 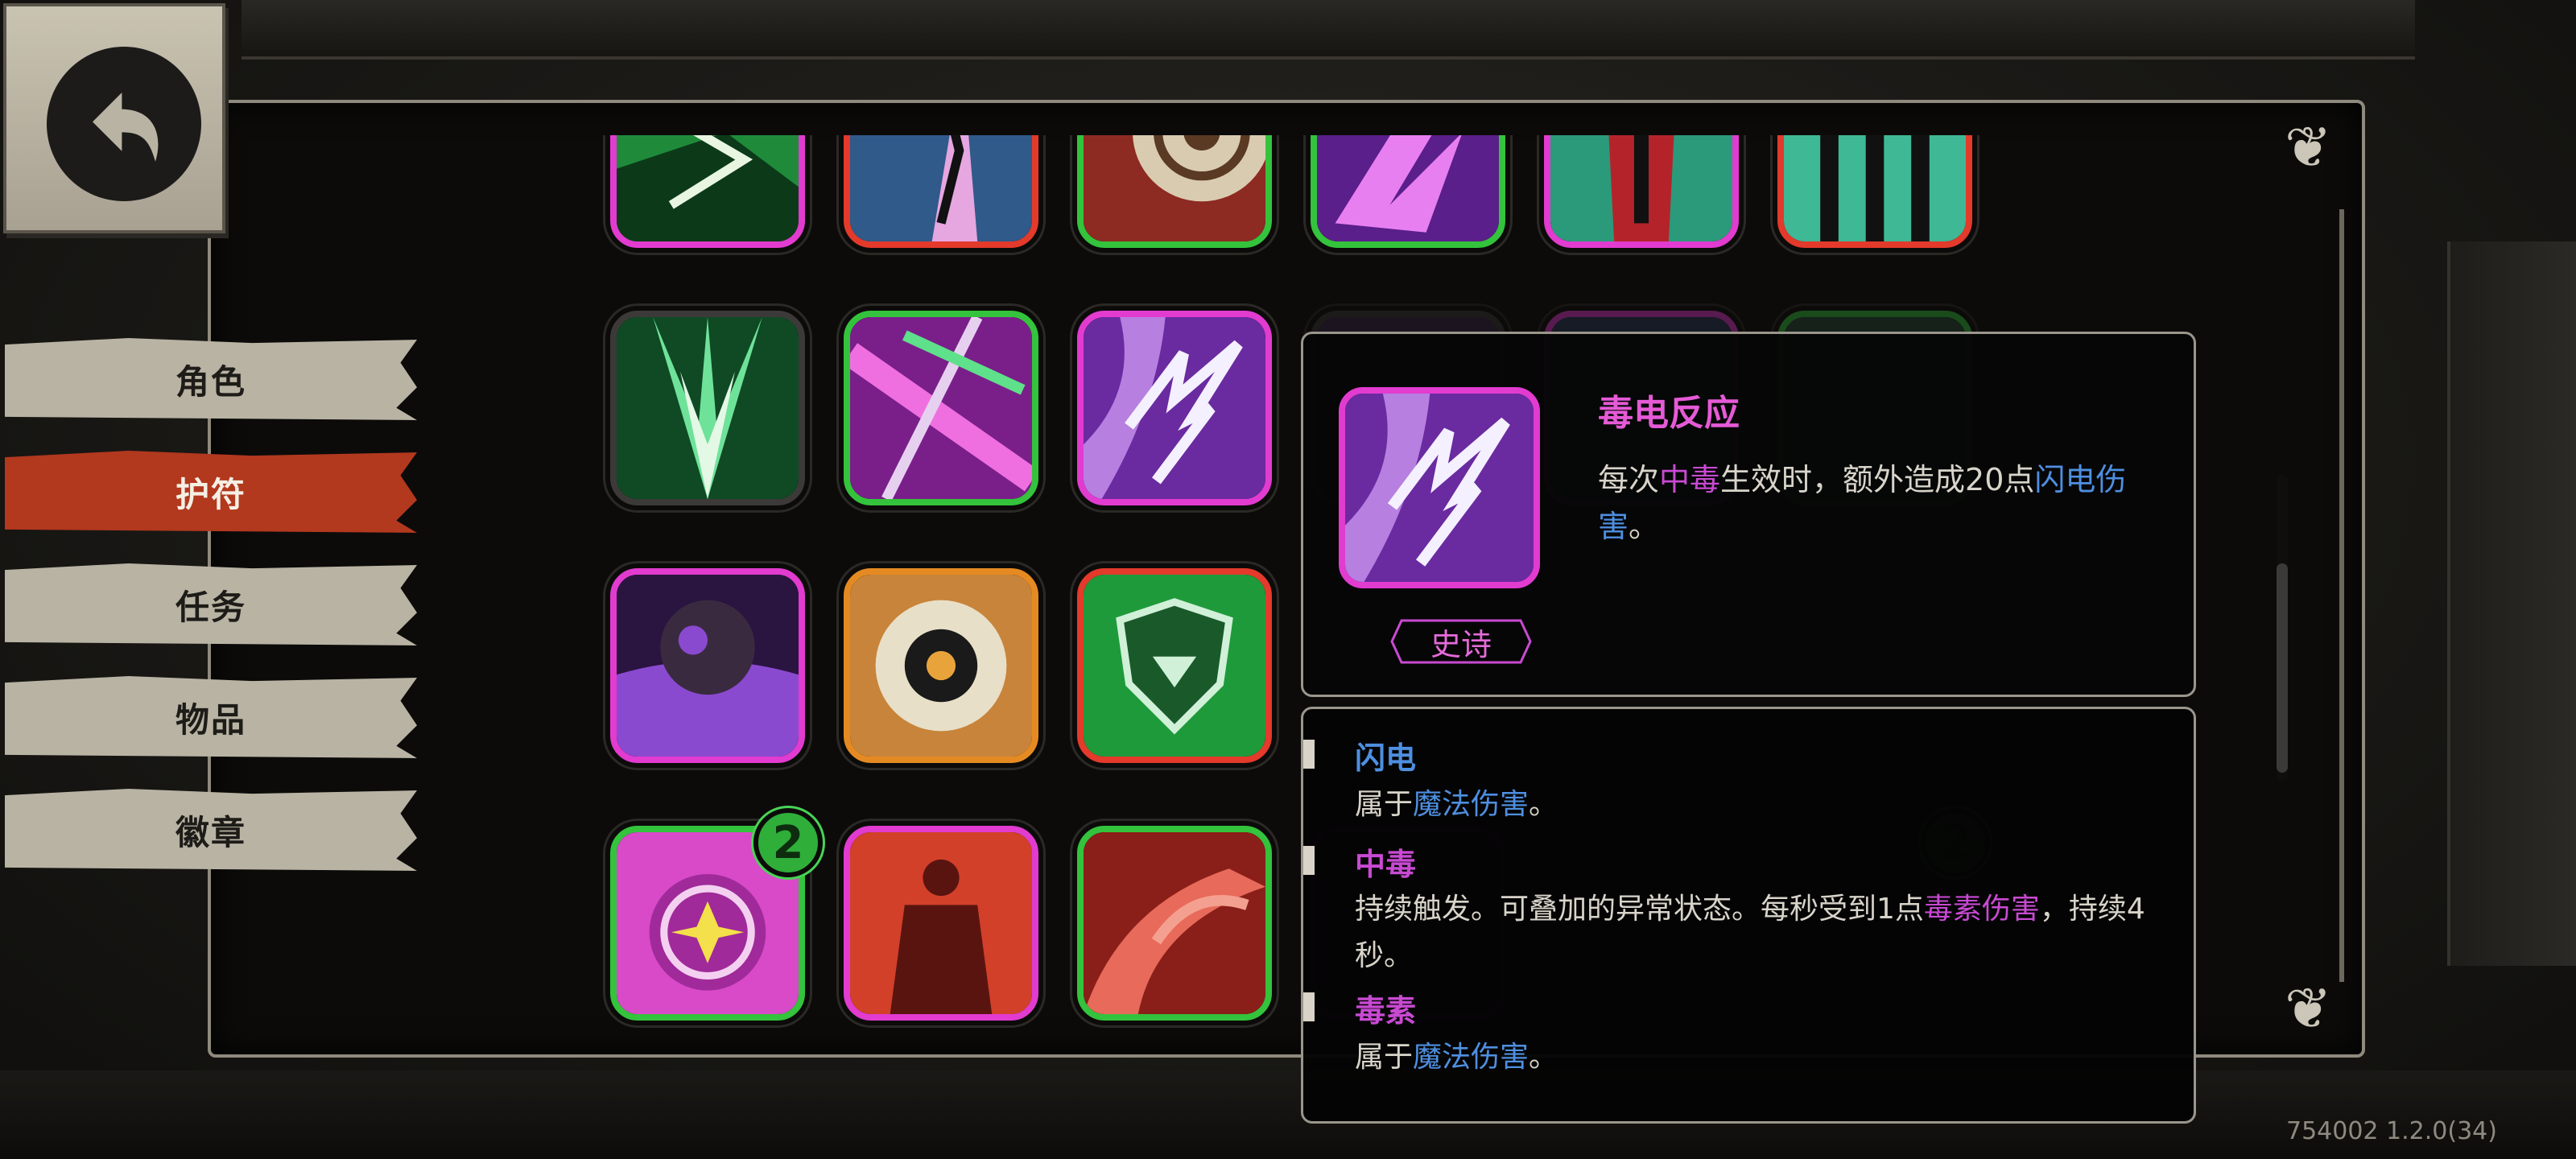 I want to click on top-frame, so click(x=1328, y=30).